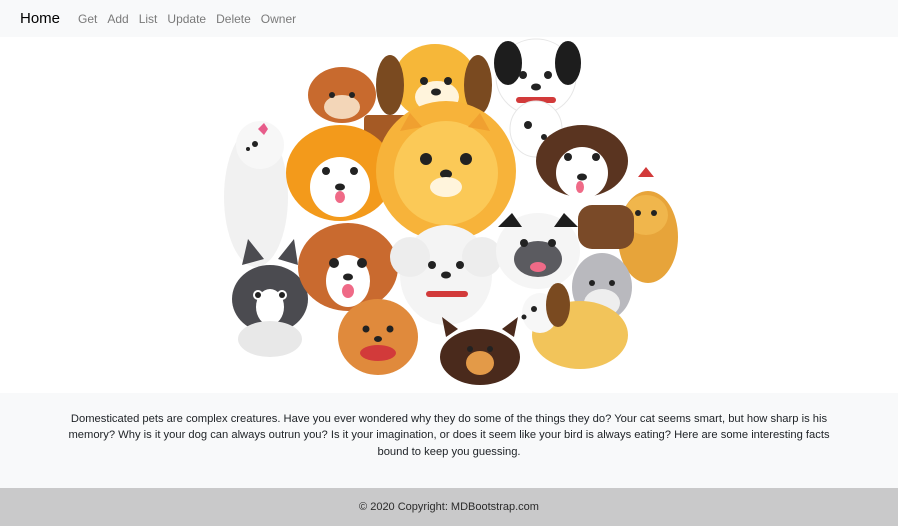 This screenshot has height=526, width=898. I want to click on nav-link-owner: Owner, so click(278, 19).